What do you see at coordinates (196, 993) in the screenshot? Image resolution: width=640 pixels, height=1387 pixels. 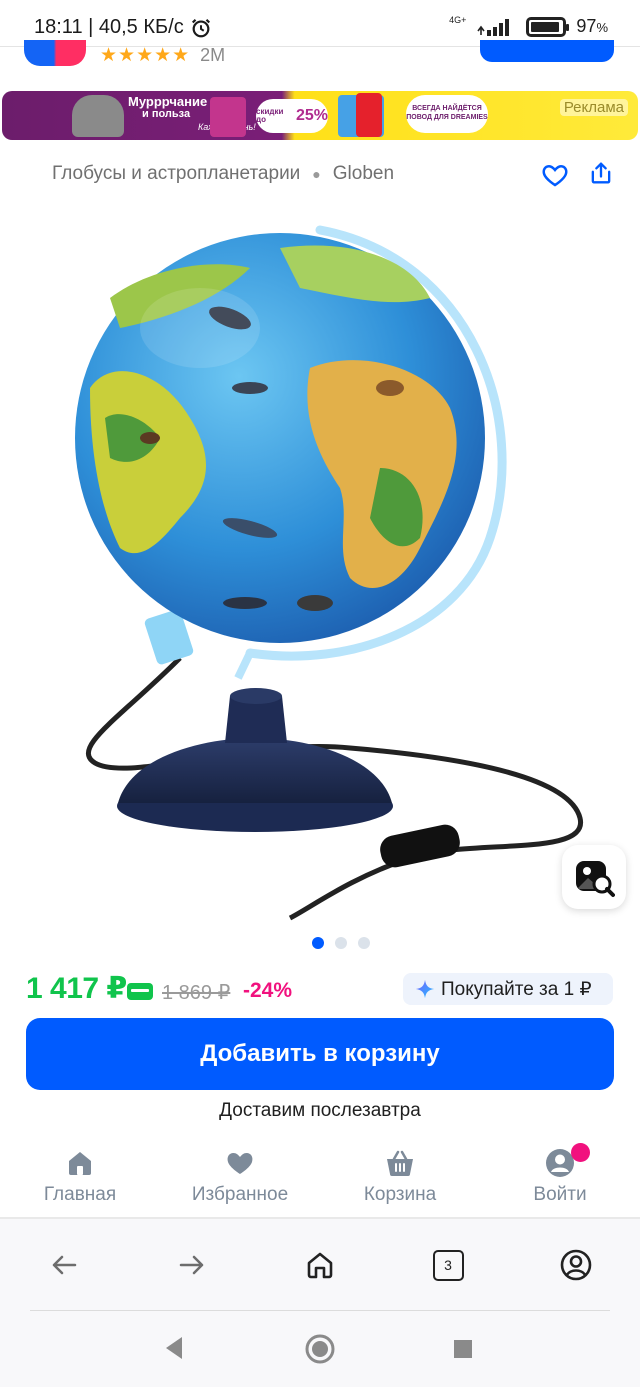 I see `old-price: 1 869 ₽` at bounding box center [196, 993].